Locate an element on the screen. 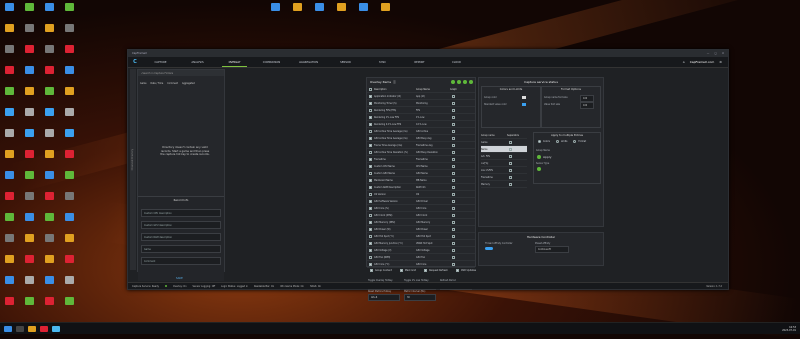  group-color-swatch is located at coordinates (524, 97).